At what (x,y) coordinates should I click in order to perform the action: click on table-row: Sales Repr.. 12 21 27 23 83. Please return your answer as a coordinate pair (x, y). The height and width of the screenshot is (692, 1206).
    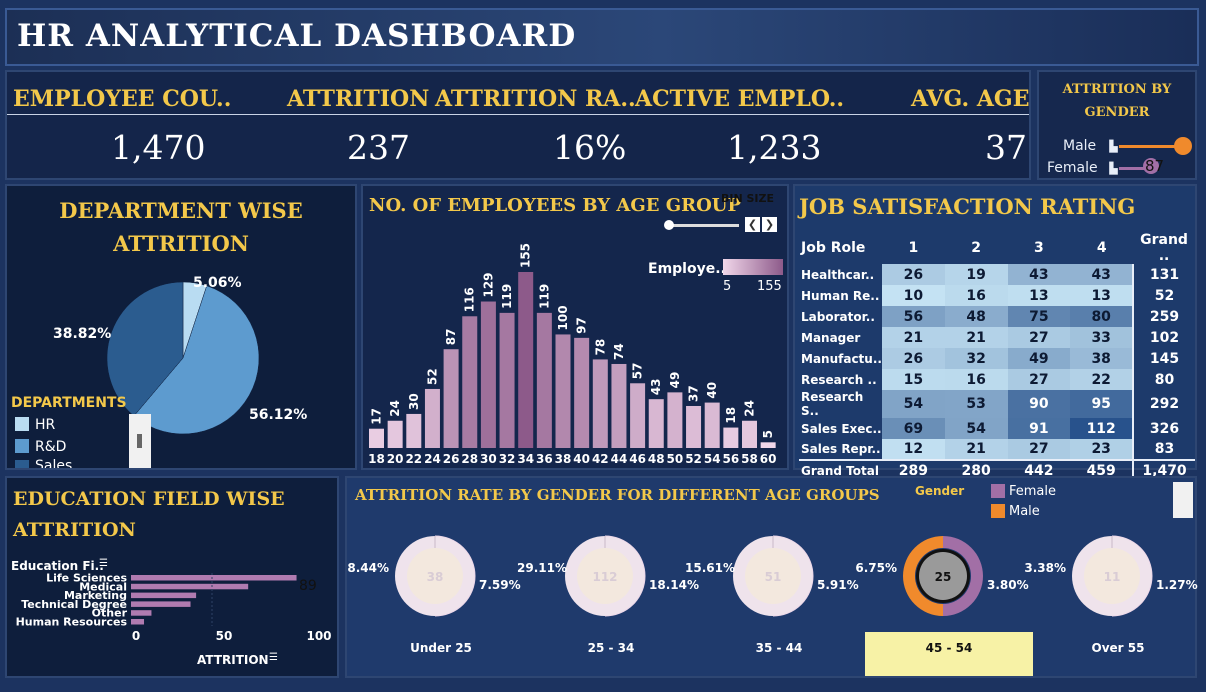
    Looking at the image, I should click on (997, 449).